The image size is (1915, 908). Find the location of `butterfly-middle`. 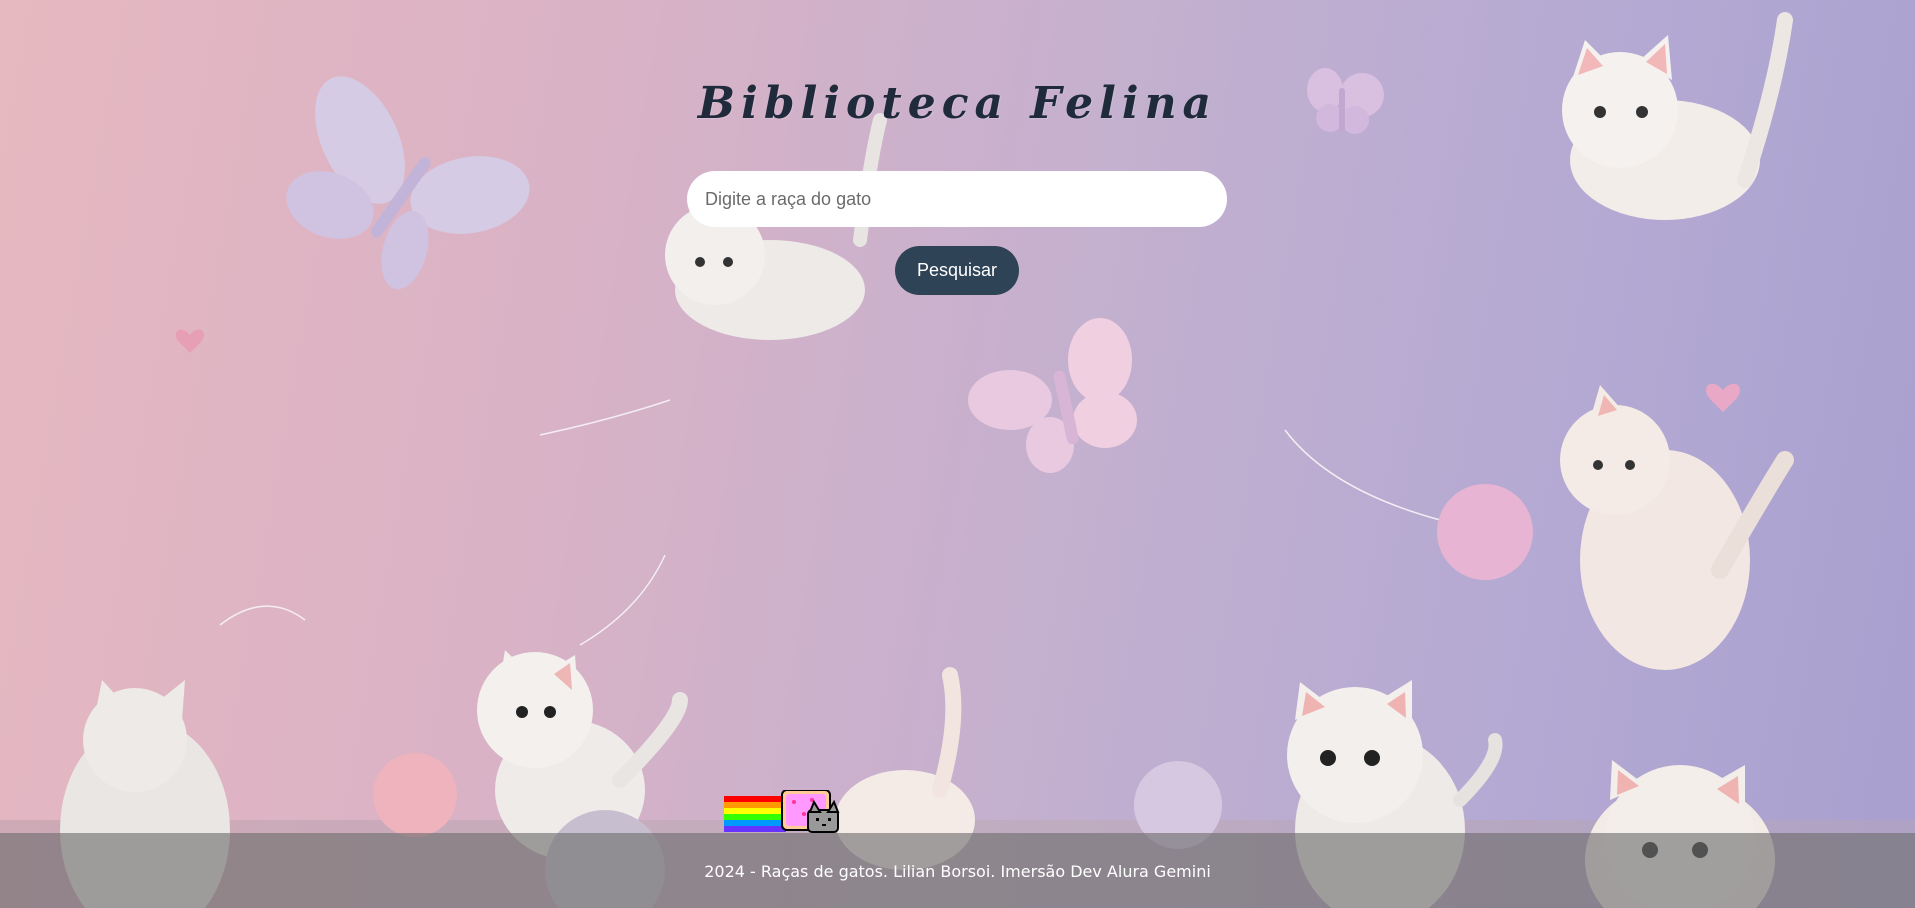

butterfly-middle is located at coordinates (1052, 395).